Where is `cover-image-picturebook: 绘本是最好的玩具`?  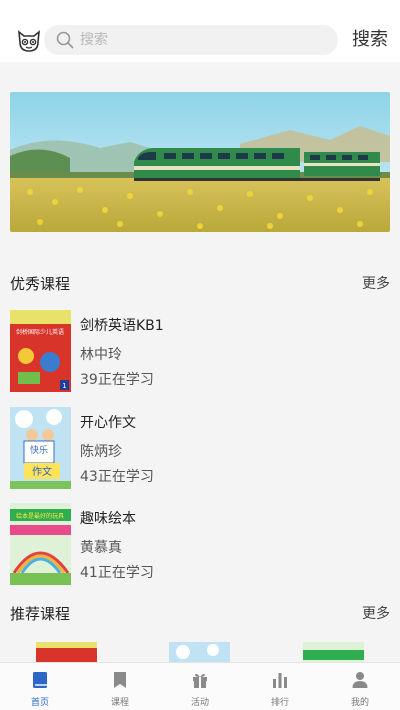
cover-image-picturebook: 绘本是最好的玩具 is located at coordinates (40, 544).